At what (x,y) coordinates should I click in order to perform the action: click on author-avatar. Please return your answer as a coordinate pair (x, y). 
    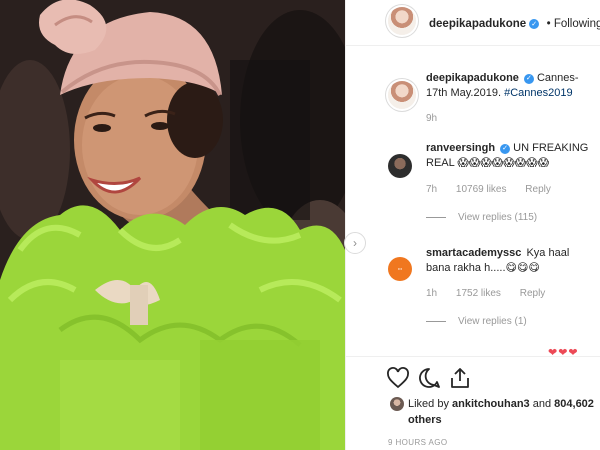
    Looking at the image, I should click on (402, 21).